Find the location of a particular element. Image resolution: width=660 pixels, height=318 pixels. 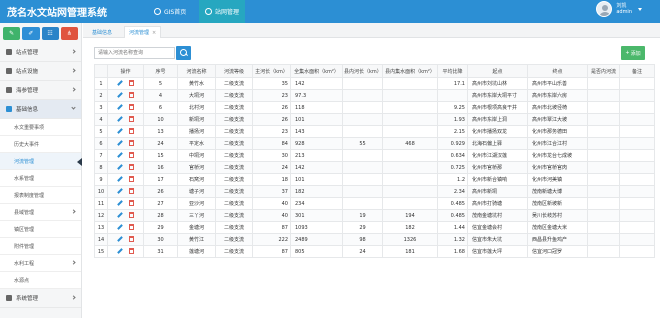

sidebar-sub-attachment: 附件管理 is located at coordinates (40, 246).